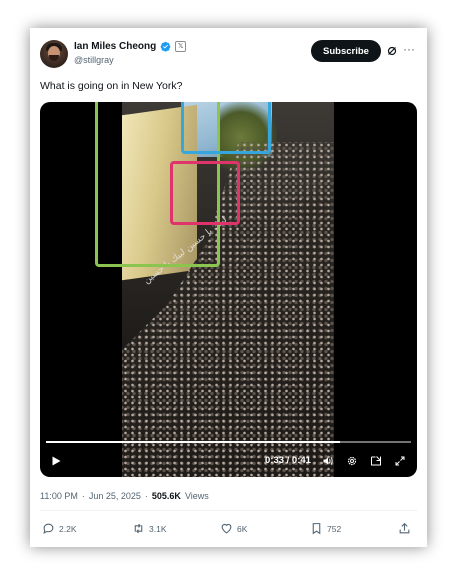  What do you see at coordinates (111, 86) in the screenshot?
I see `tweet-text: What is going on in New York?` at bounding box center [111, 86].